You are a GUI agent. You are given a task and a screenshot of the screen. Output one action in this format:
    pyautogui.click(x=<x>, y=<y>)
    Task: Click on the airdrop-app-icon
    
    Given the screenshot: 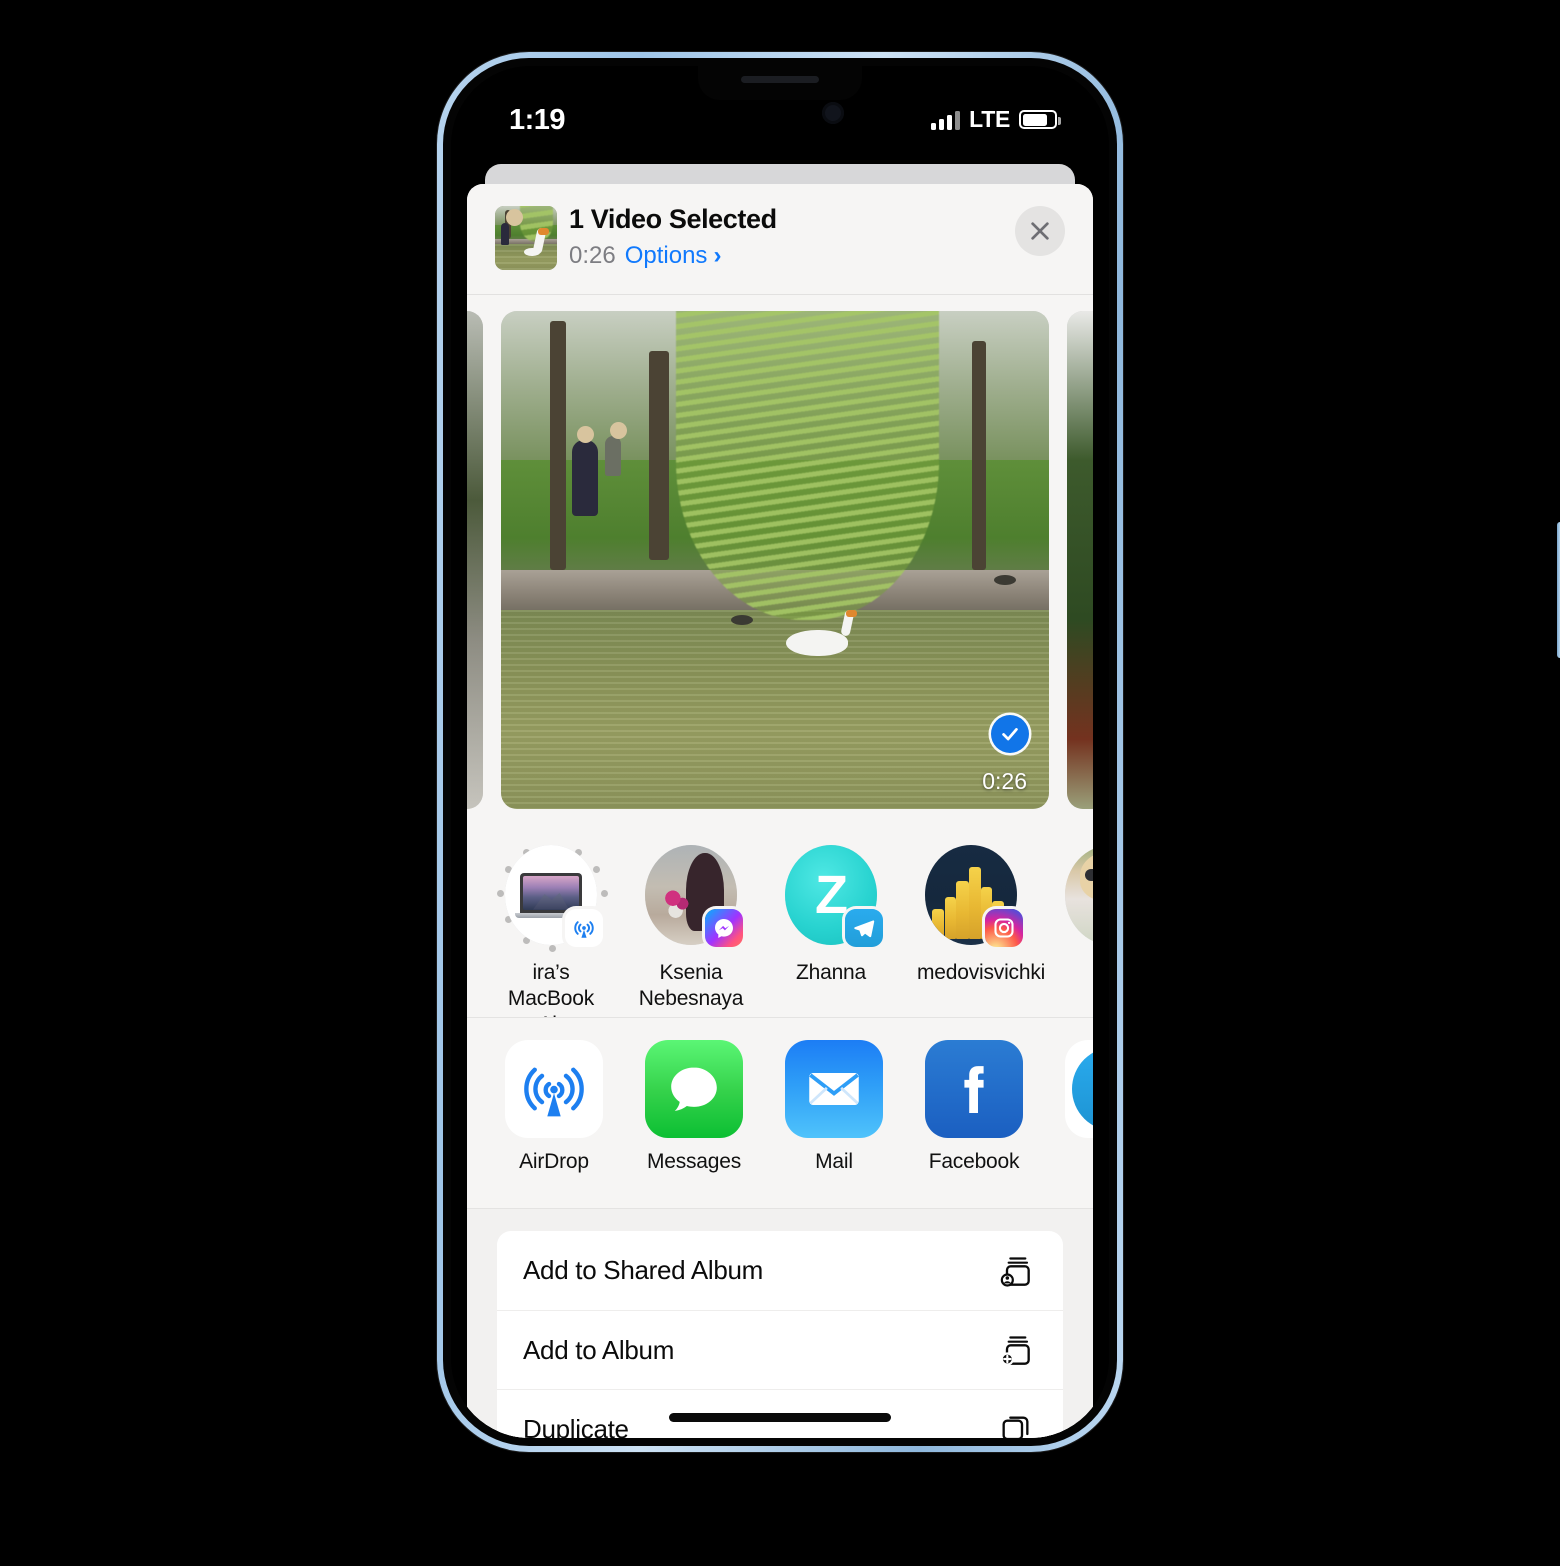 What is the action you would take?
    pyautogui.click(x=554, y=1089)
    